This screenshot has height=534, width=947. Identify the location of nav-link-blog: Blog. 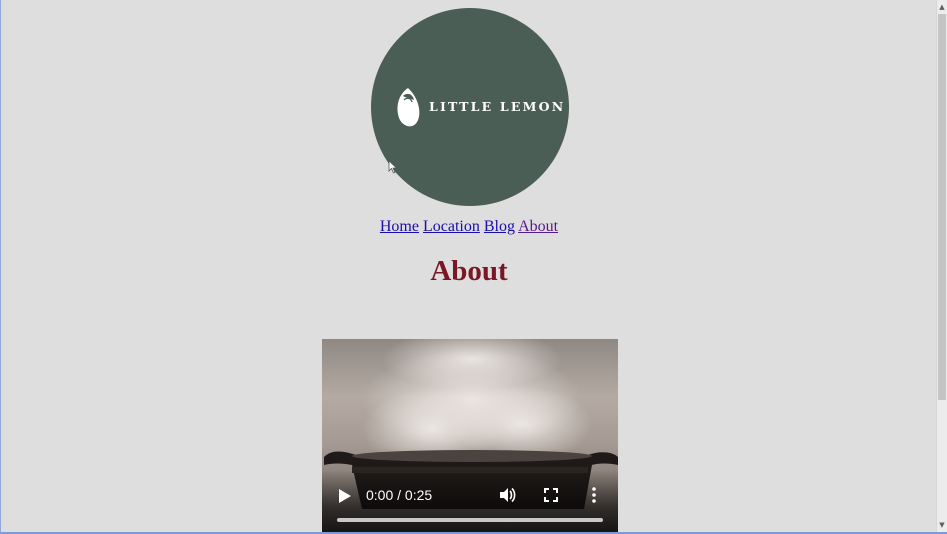
(499, 226).